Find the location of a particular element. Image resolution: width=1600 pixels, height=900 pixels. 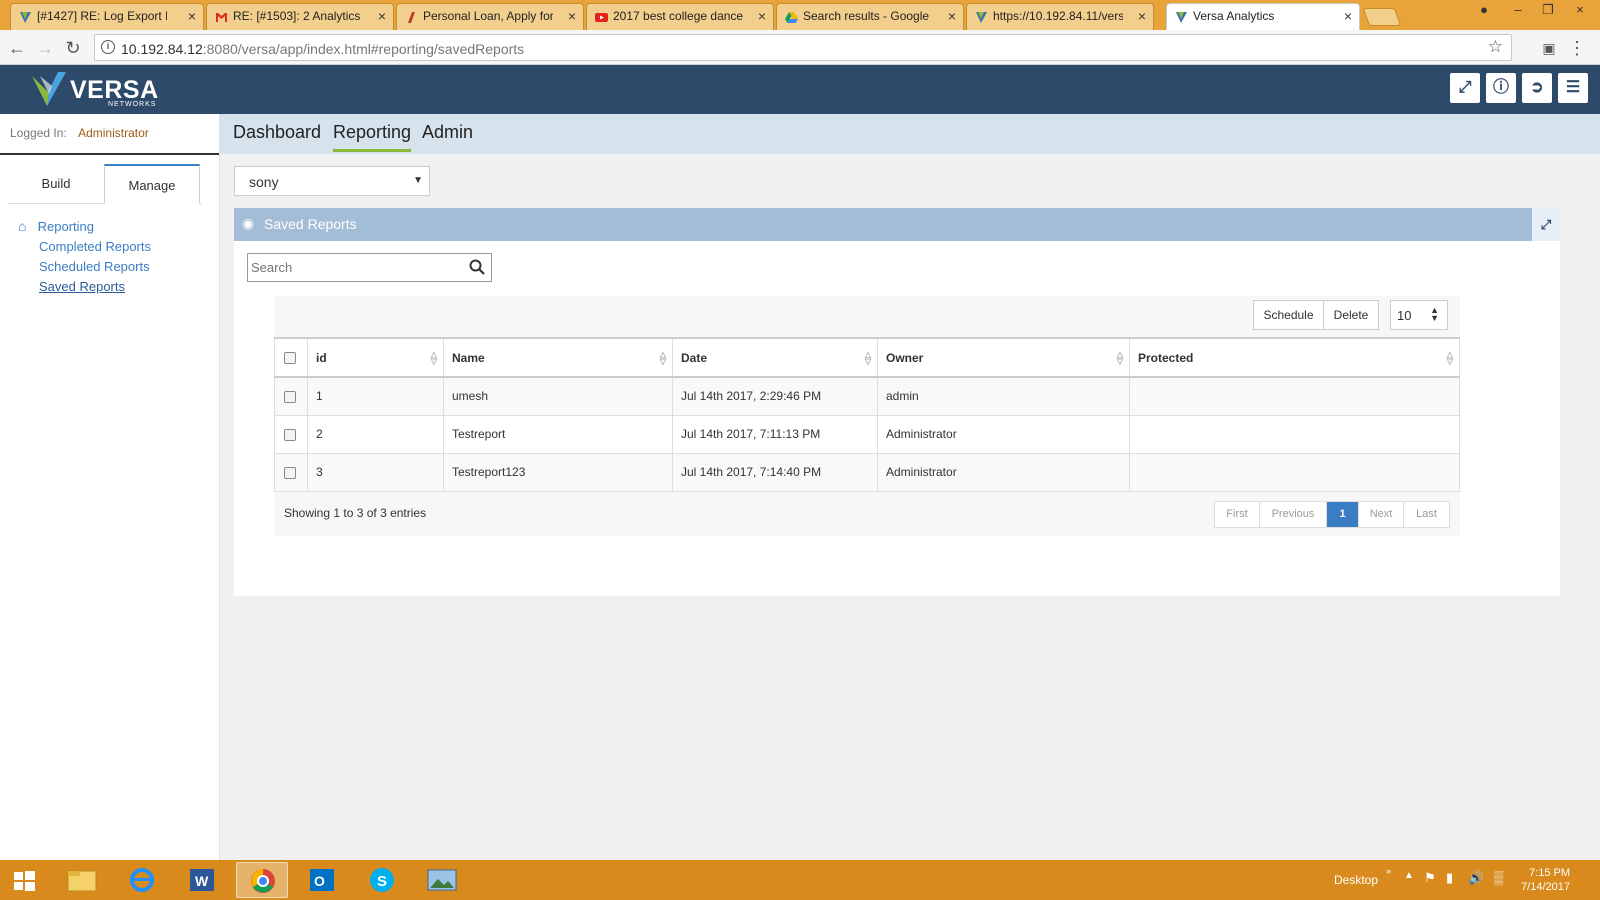

organization-select: sony ▼ is located at coordinates (332, 181).